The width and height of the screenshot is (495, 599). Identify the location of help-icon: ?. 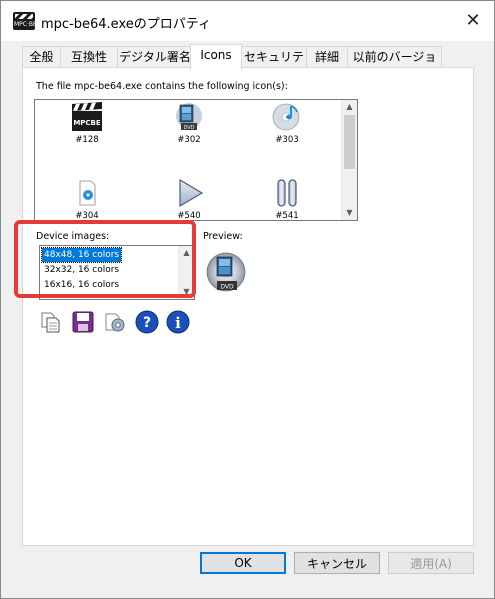
(147, 322).